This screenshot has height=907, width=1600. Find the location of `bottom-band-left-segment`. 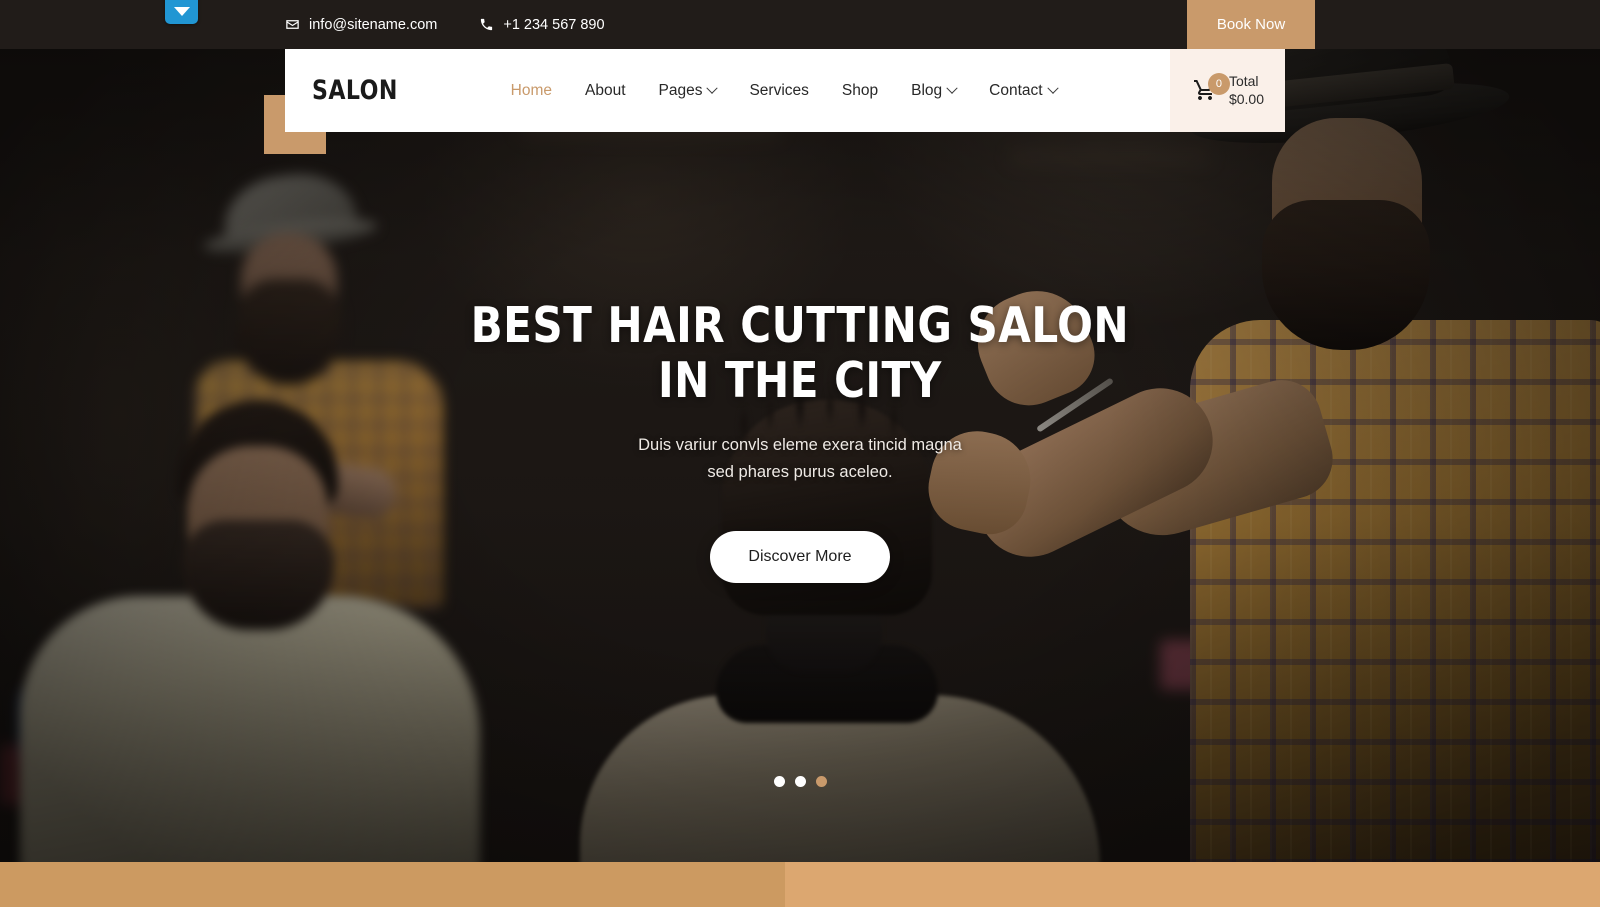

bottom-band-left-segment is located at coordinates (392, 884).